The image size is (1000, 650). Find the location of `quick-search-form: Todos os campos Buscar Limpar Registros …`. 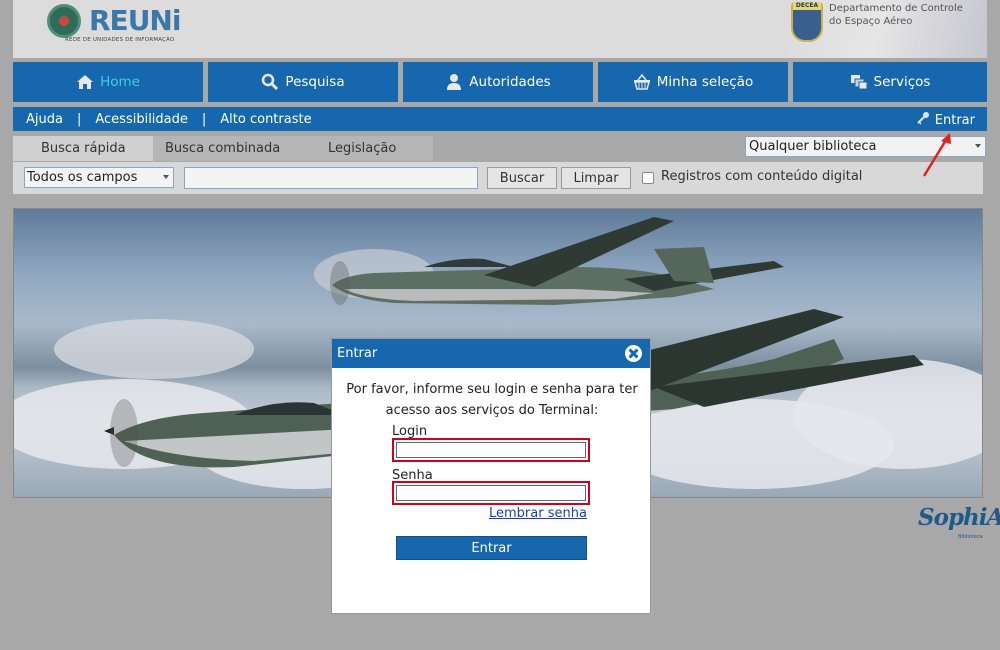

quick-search-form: Todos os campos Buscar Limpar Registros … is located at coordinates (498, 178).